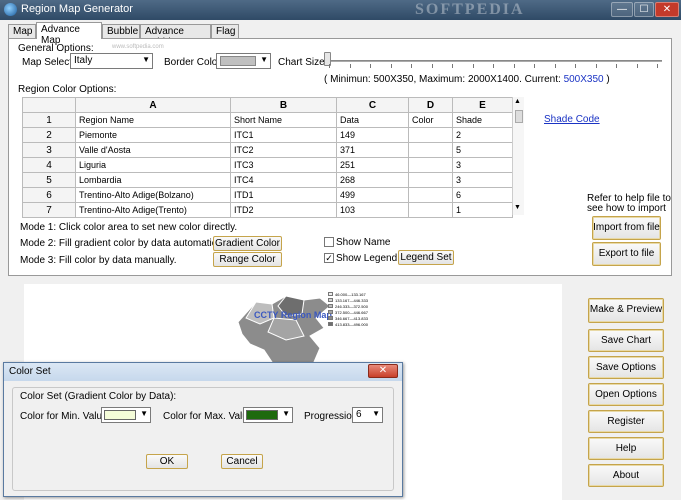 The width and height of the screenshot is (681, 500). Describe the element at coordinates (626, 208) in the screenshot. I see `help-text-line2: see how to import` at that location.